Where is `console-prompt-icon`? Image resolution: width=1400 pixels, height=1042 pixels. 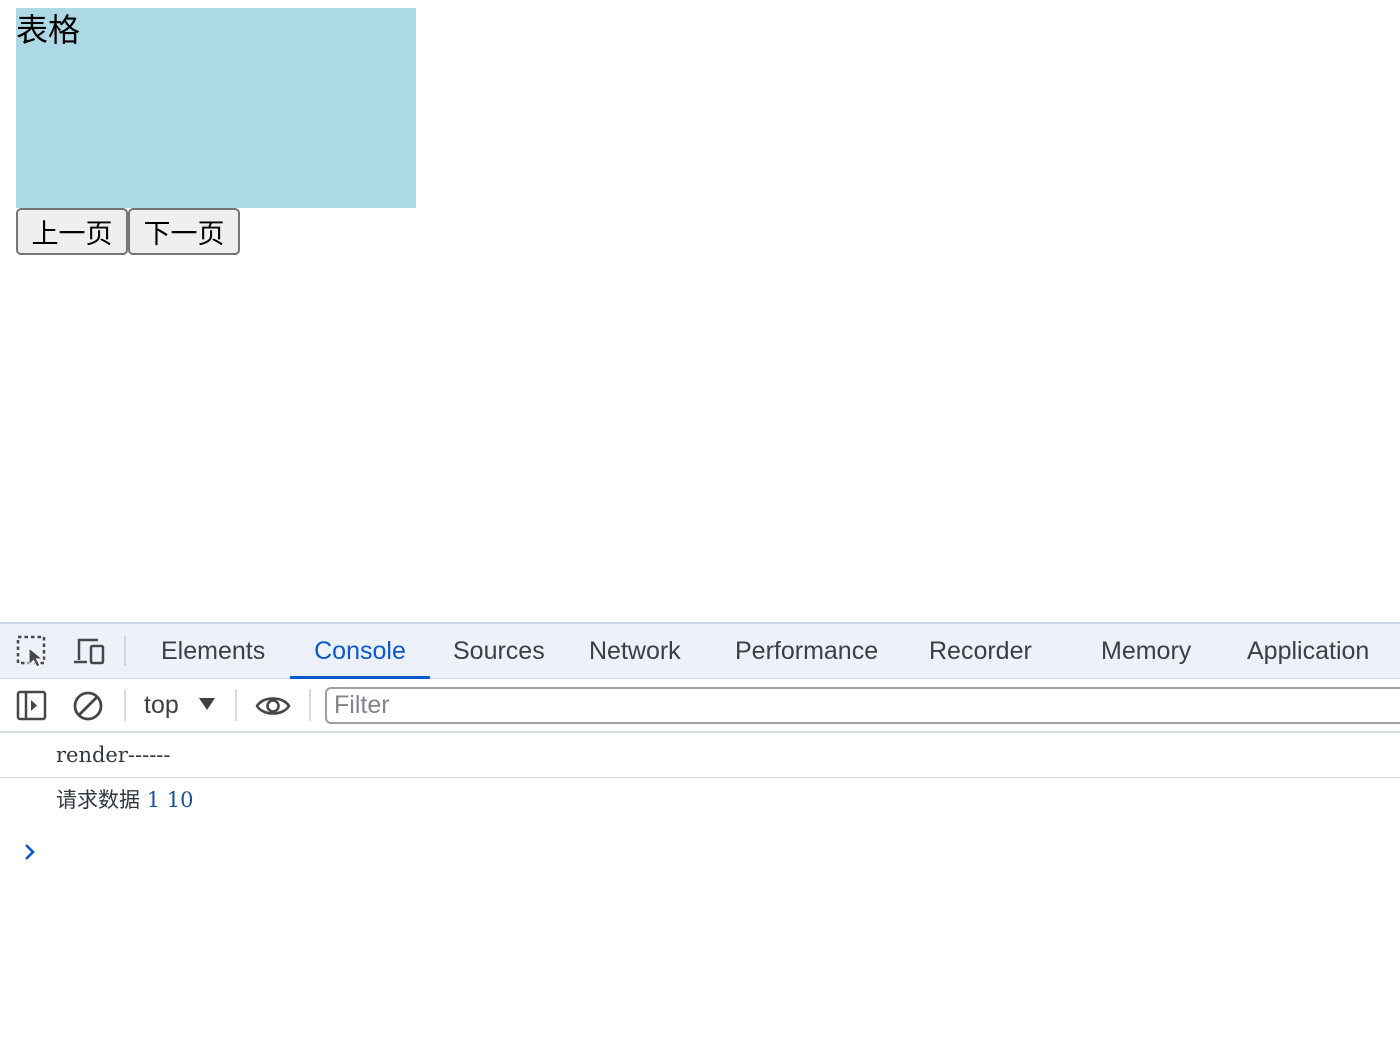
console-prompt-icon is located at coordinates (30, 852).